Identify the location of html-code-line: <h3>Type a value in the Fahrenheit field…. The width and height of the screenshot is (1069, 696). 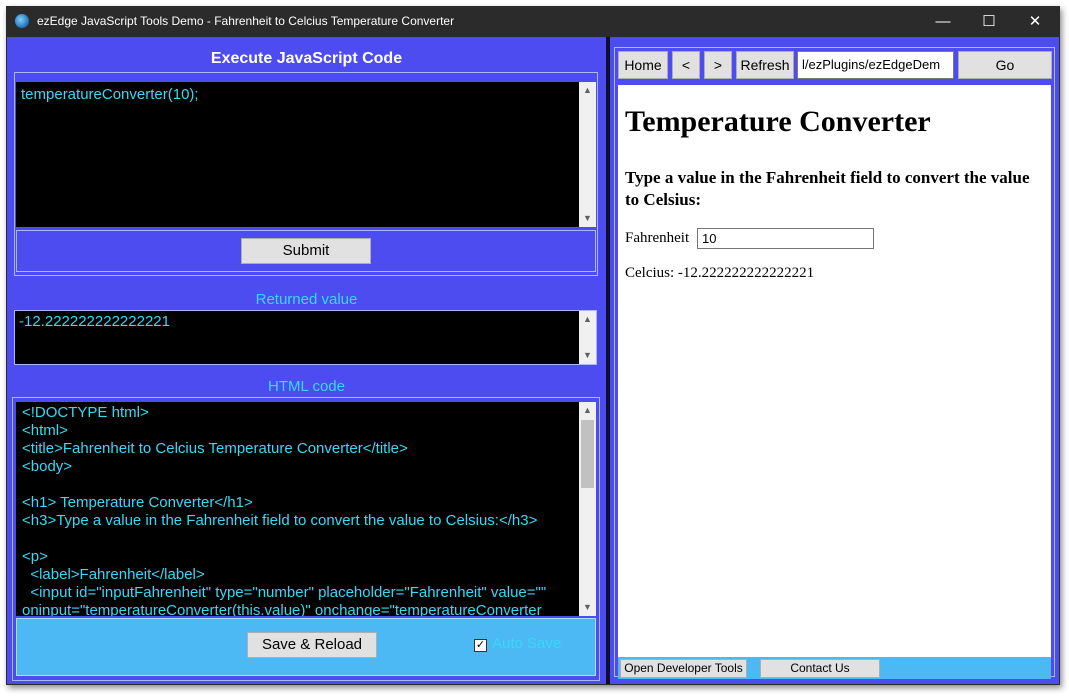
(280, 520).